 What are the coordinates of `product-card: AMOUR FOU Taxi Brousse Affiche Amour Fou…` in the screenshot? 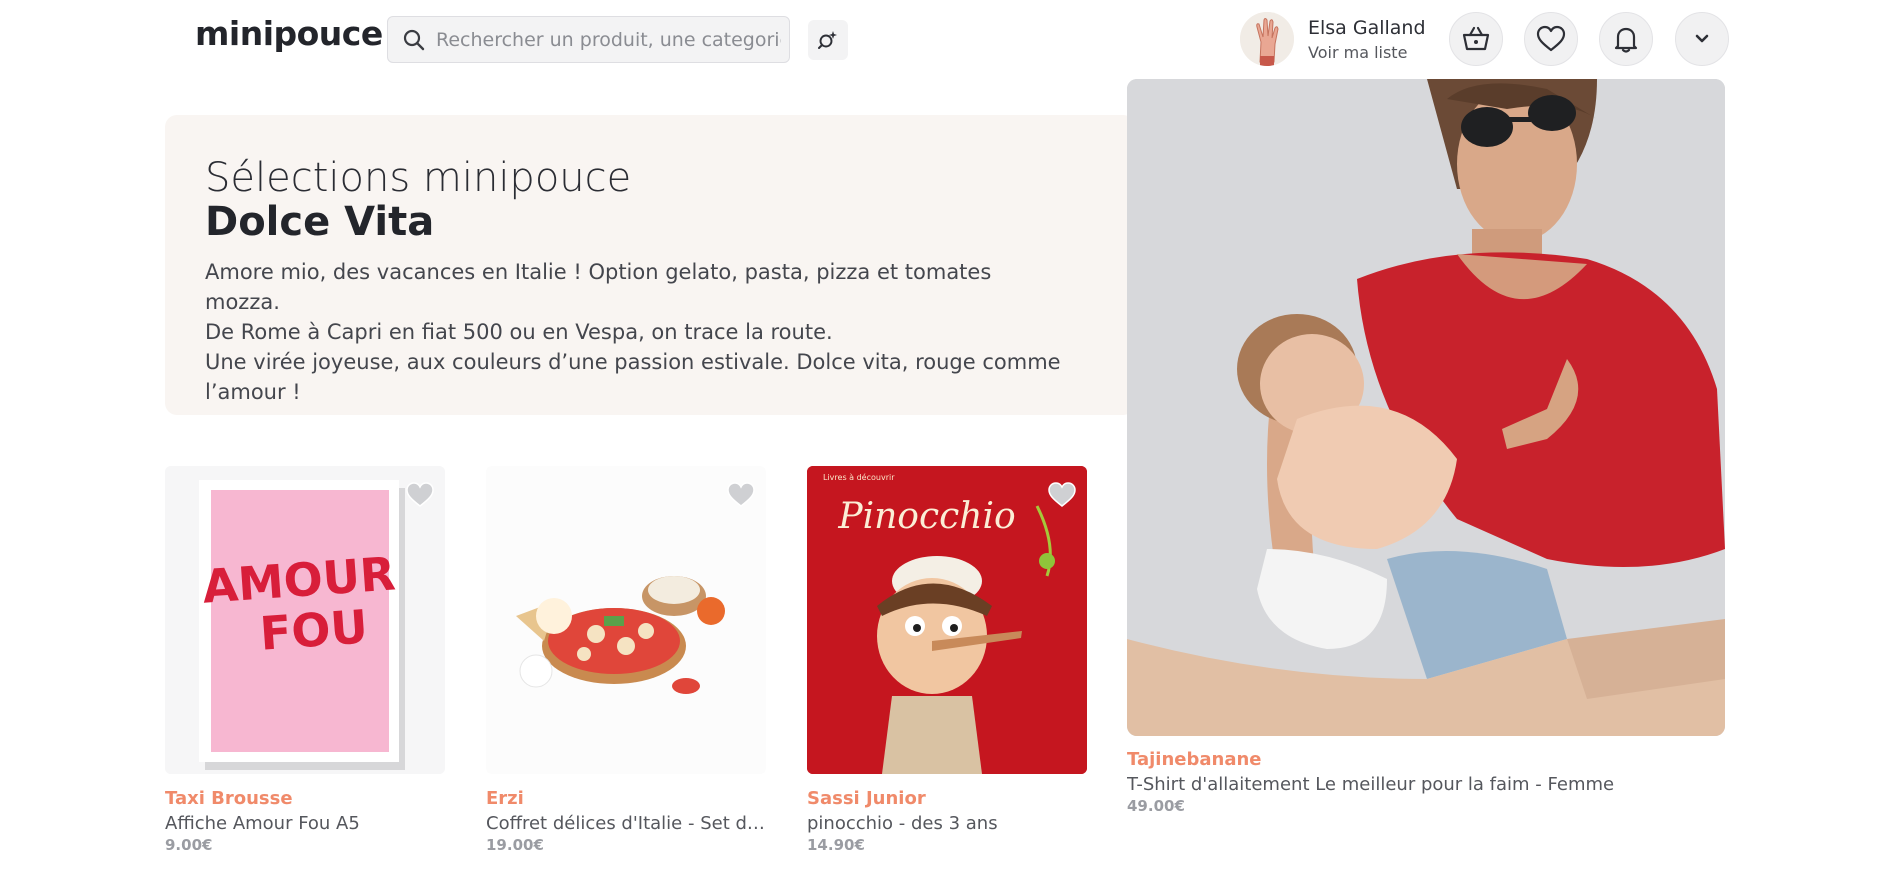 It's located at (305, 660).